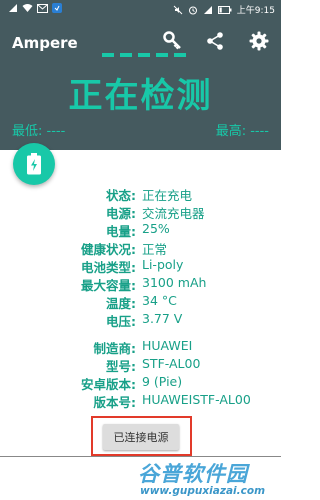  Describe the element at coordinates (140, 302) in the screenshot. I see `info-row-temperature: 温度: 34 °C` at that location.